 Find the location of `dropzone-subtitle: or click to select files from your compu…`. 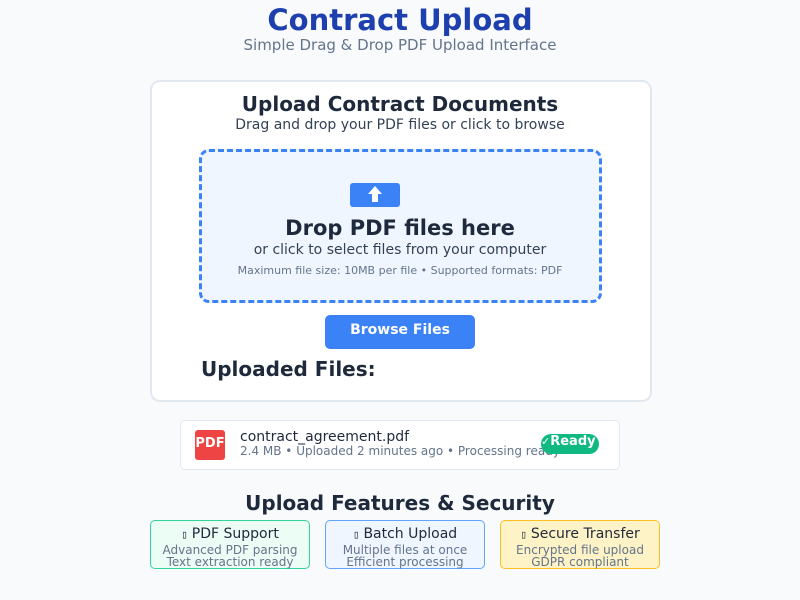

dropzone-subtitle: or click to select files from your compu… is located at coordinates (400, 250).